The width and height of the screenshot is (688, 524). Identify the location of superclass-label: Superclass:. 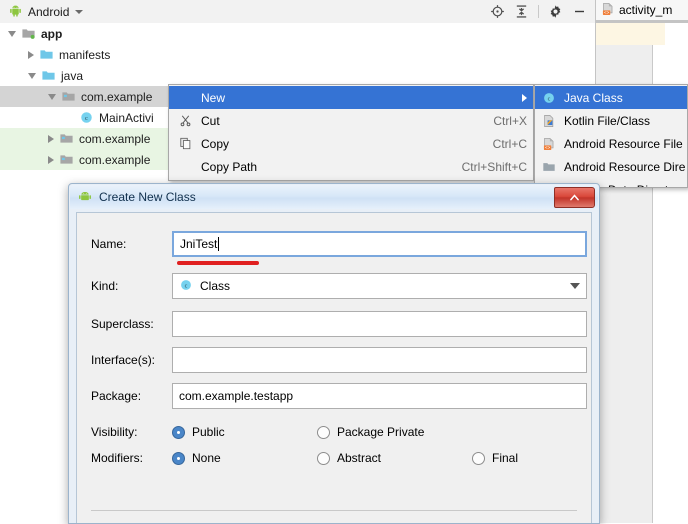
(122, 324).